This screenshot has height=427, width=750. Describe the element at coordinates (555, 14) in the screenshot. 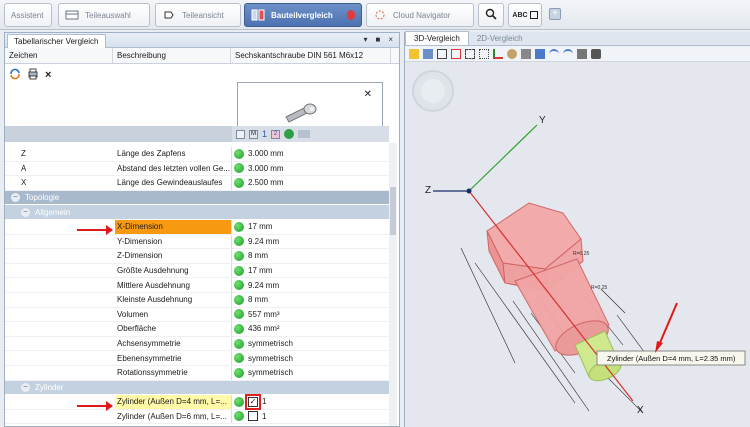

I see `add-tab-button: +` at that location.